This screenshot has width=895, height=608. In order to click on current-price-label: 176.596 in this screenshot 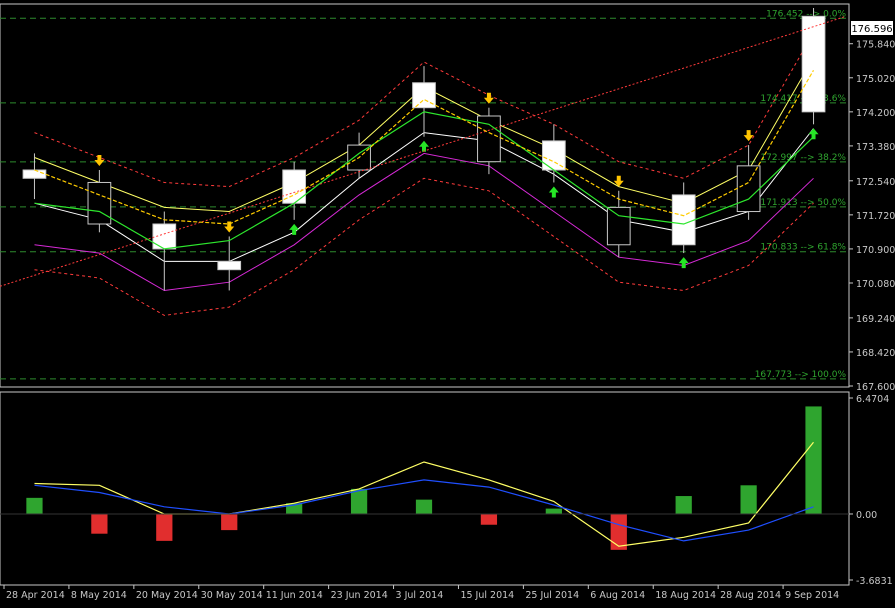, I will do `click(872, 28)`.